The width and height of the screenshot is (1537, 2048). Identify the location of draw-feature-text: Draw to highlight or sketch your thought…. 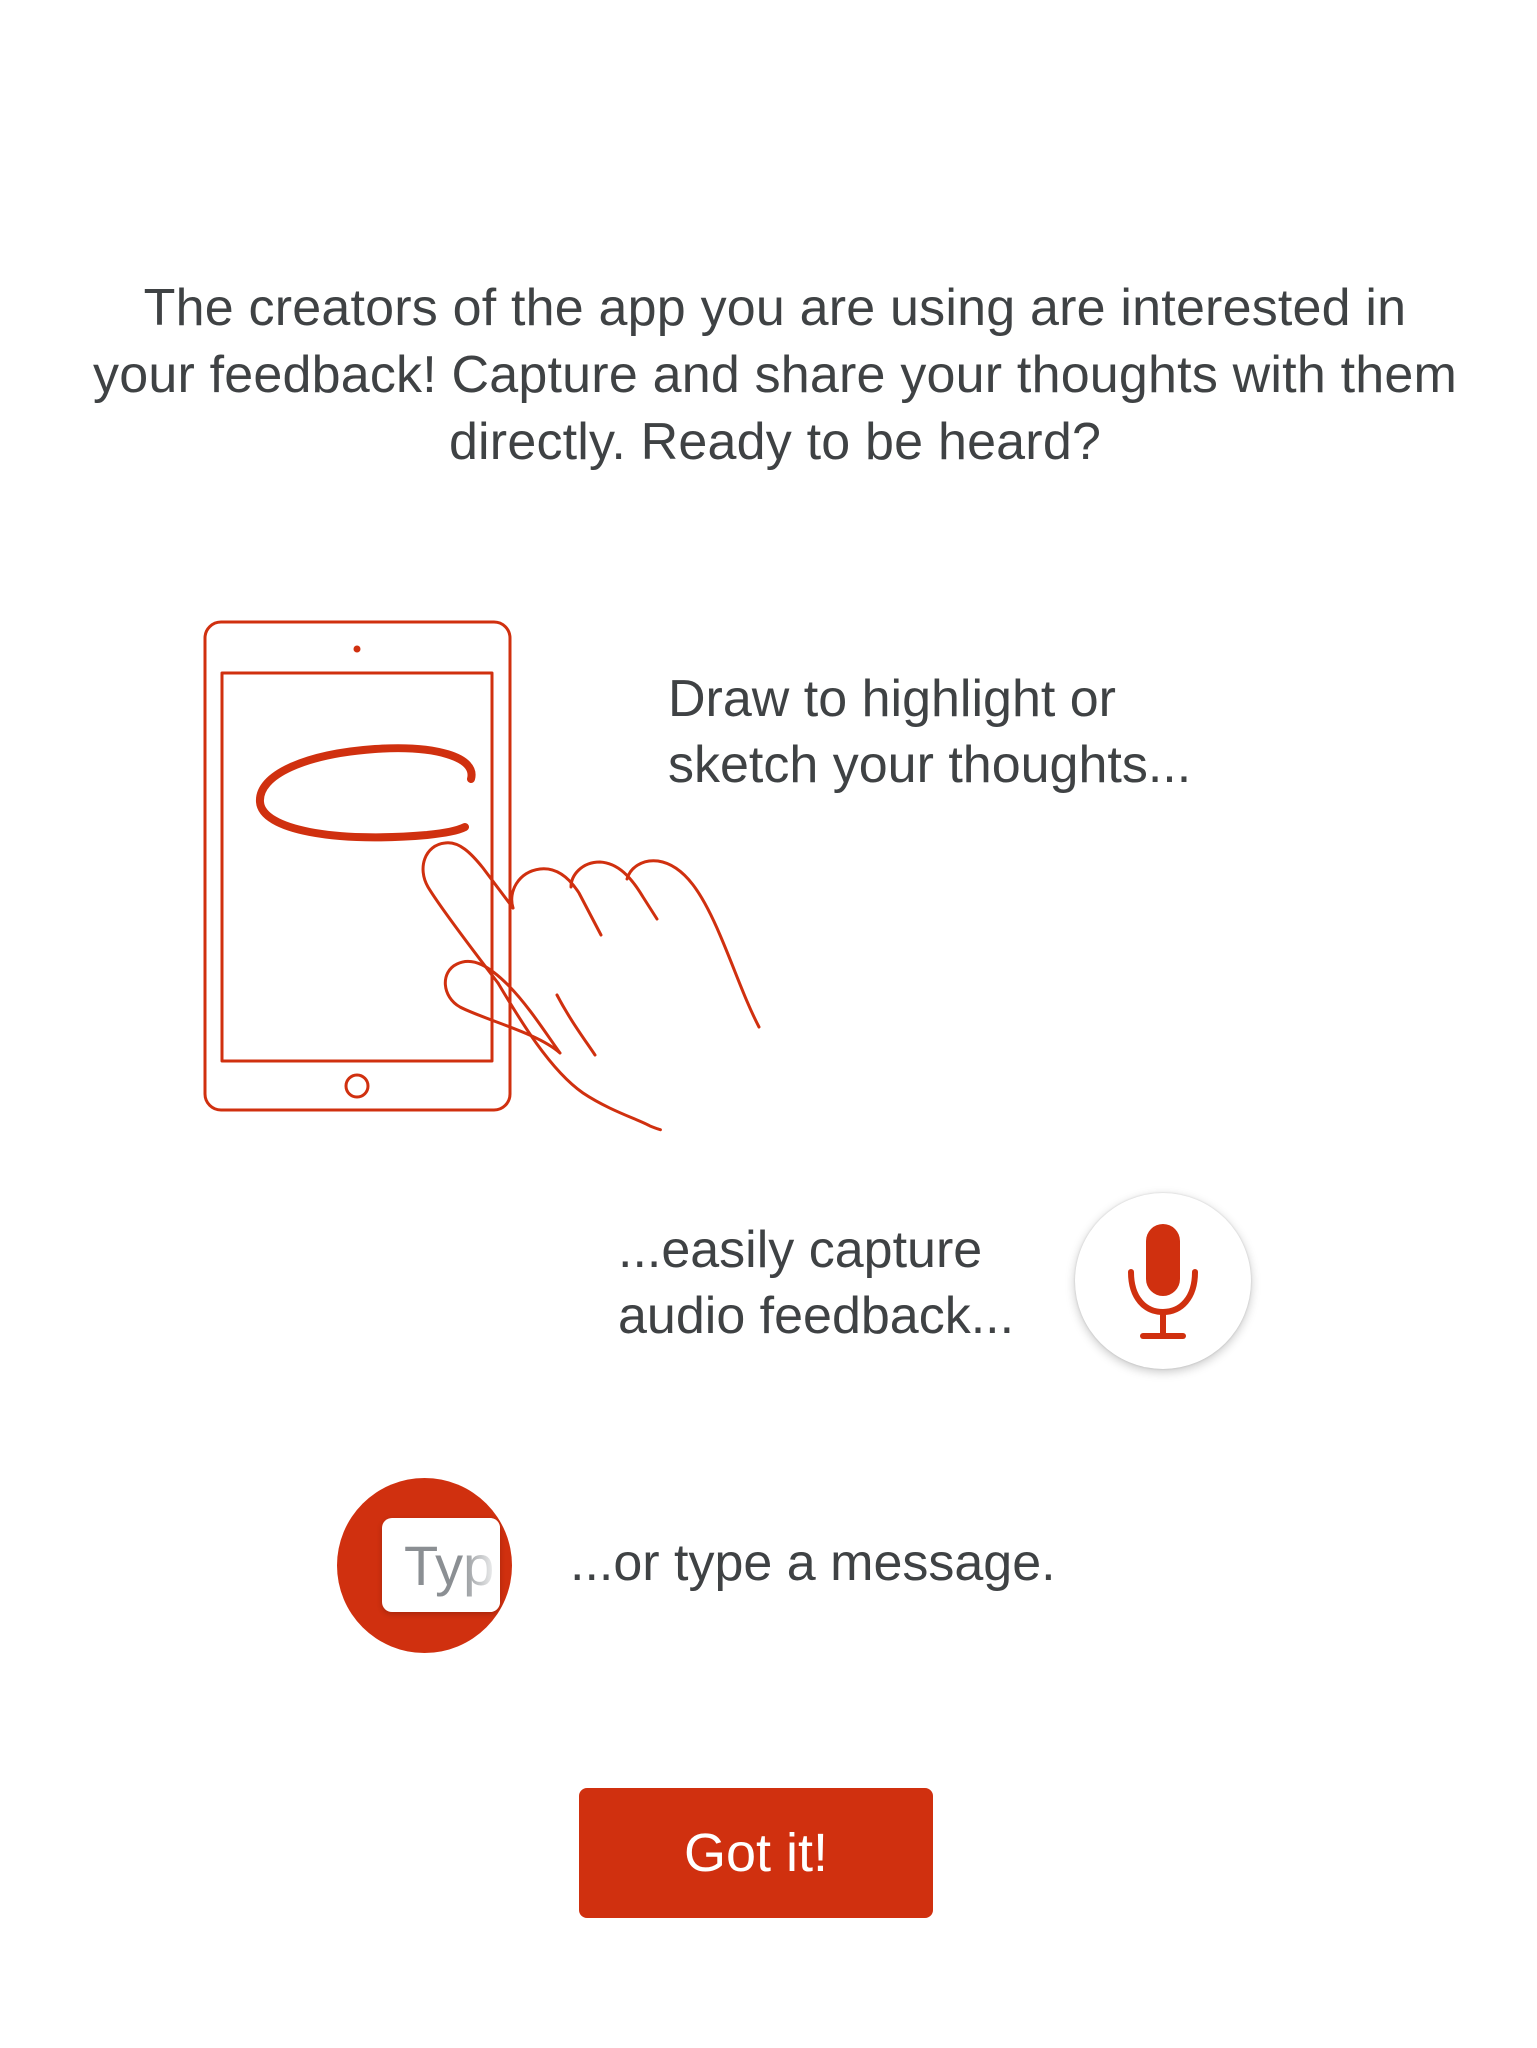
(1018, 732).